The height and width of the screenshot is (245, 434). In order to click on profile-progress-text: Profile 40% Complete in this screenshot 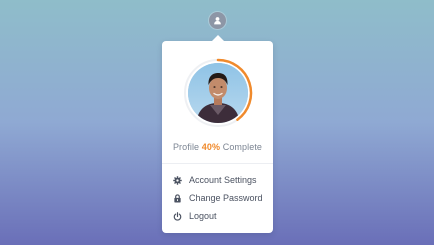, I will do `click(217, 147)`.